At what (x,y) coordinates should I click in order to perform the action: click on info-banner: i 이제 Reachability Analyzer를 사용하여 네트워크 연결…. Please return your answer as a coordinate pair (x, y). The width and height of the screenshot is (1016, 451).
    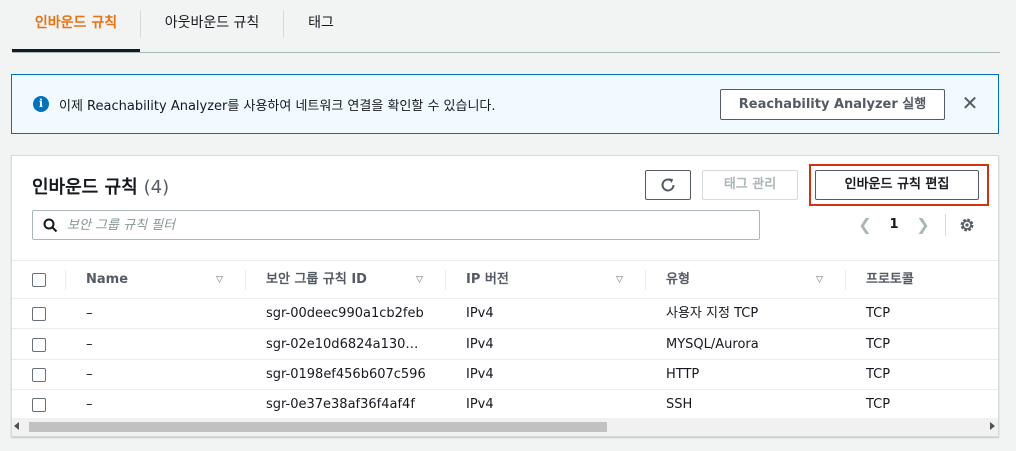
    Looking at the image, I should click on (505, 104).